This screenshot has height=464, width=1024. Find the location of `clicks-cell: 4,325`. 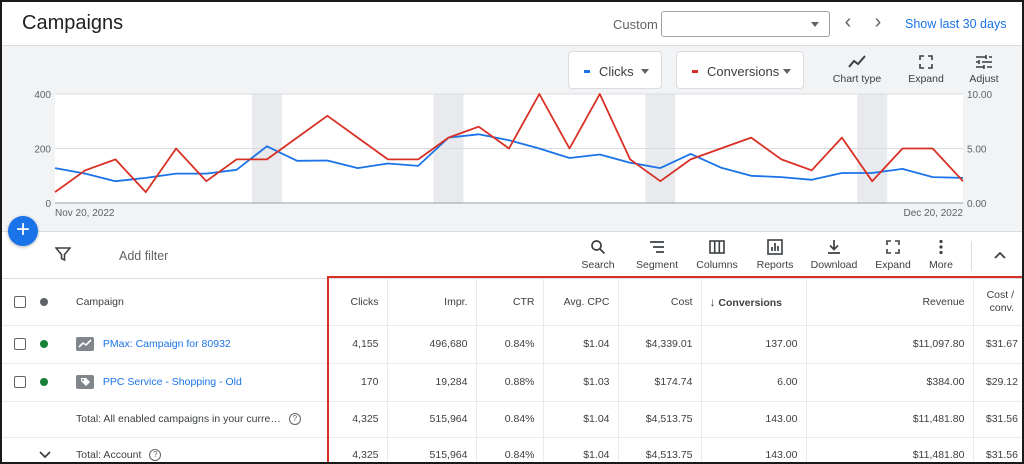

clicks-cell: 4,325 is located at coordinates (356, 449).